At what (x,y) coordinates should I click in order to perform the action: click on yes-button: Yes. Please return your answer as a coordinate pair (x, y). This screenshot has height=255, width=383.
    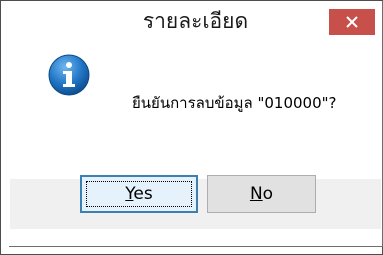
    Looking at the image, I should click on (139, 194).